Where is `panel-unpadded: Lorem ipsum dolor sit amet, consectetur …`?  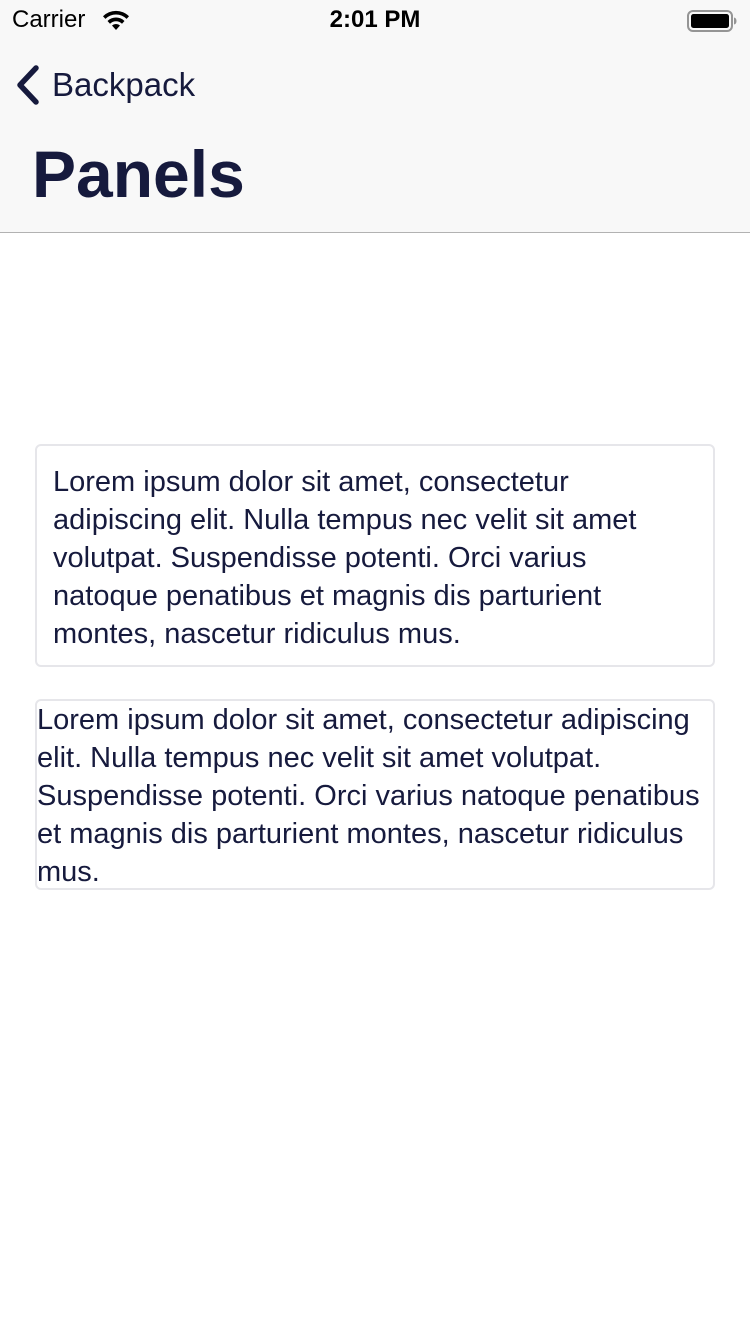
panel-unpadded: Lorem ipsum dolor sit amet, consectetur … is located at coordinates (375, 794).